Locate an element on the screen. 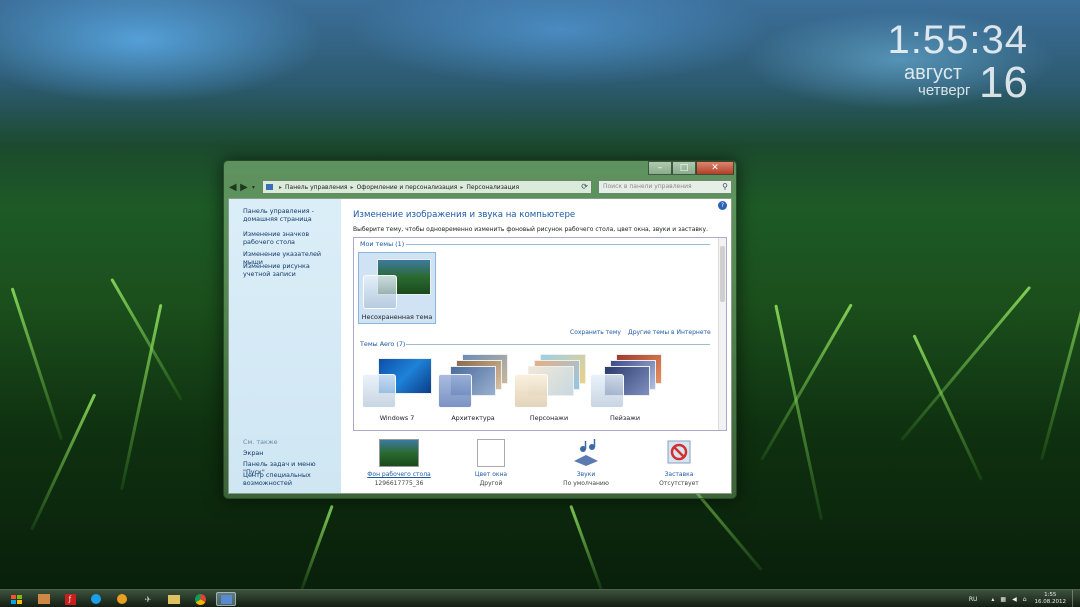 This screenshot has width=1080, height=607. language-indicator: RU is located at coordinates (973, 599).